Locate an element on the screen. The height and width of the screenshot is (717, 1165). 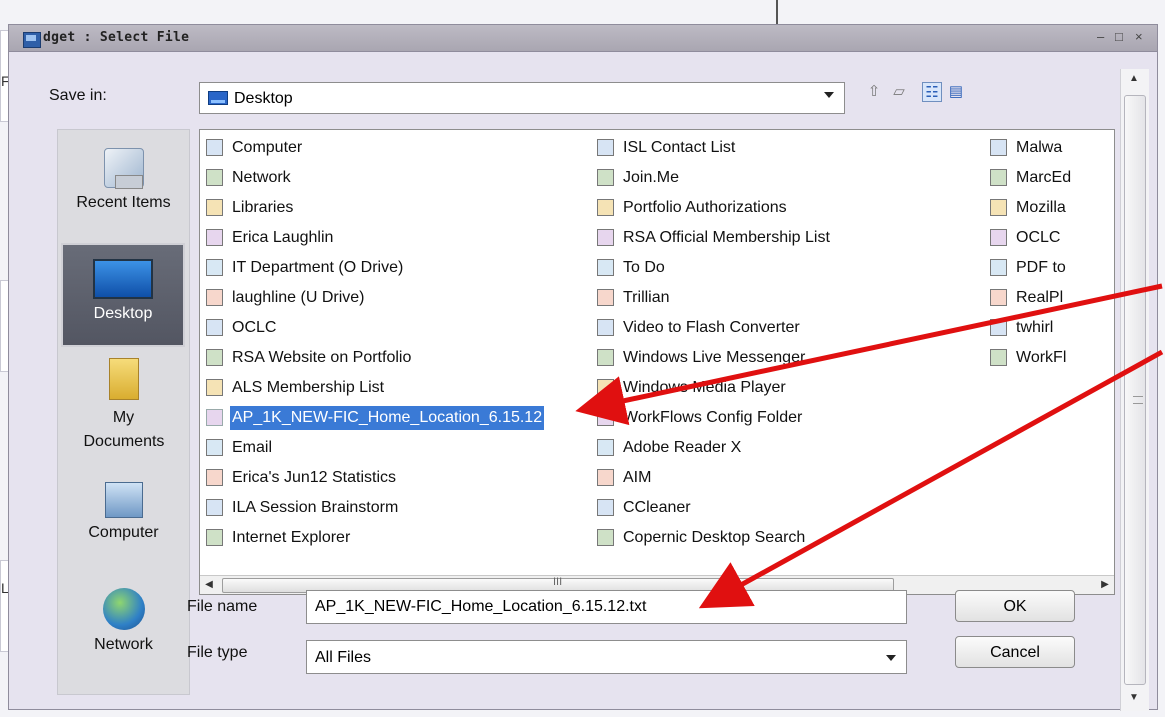
app-icon is located at coordinates (32, 40).